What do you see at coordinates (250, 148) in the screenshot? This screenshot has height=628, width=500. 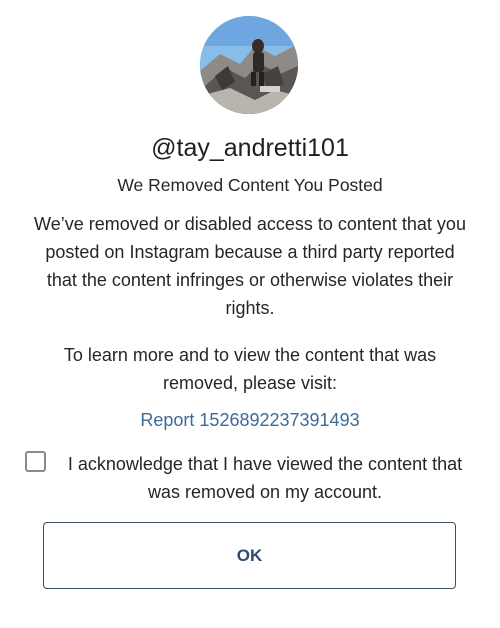 I see `username: @tay_andretti101` at bounding box center [250, 148].